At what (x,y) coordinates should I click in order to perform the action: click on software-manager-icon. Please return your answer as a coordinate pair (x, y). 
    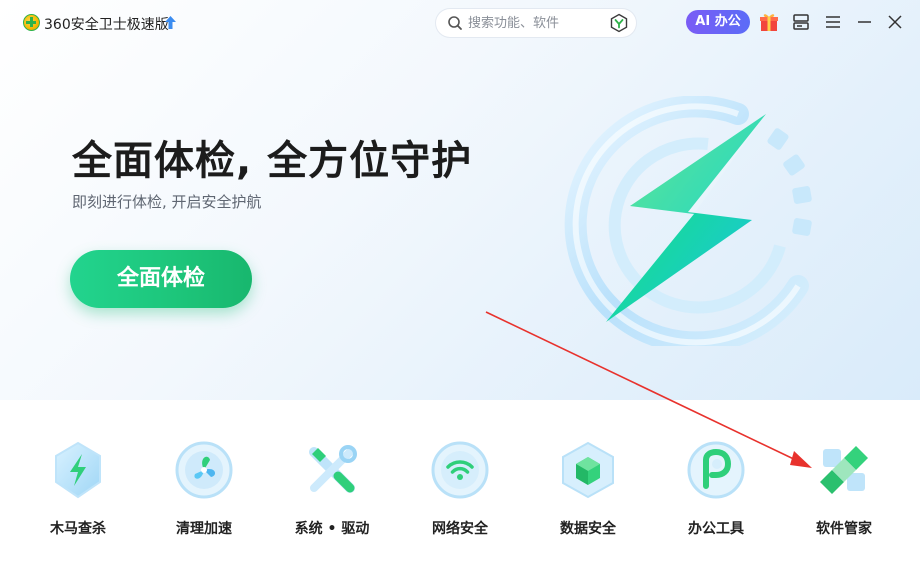
    Looking at the image, I should click on (844, 470).